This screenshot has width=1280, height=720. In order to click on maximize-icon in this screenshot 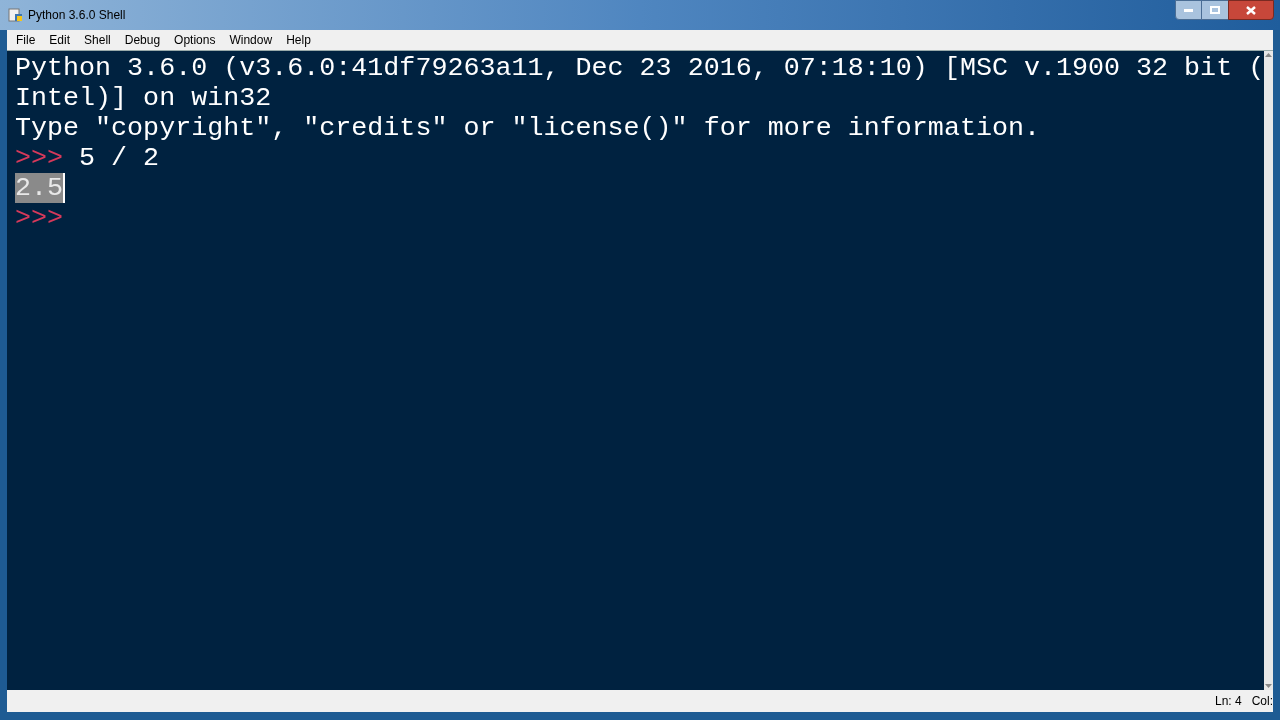, I will do `click(1215, 10)`.